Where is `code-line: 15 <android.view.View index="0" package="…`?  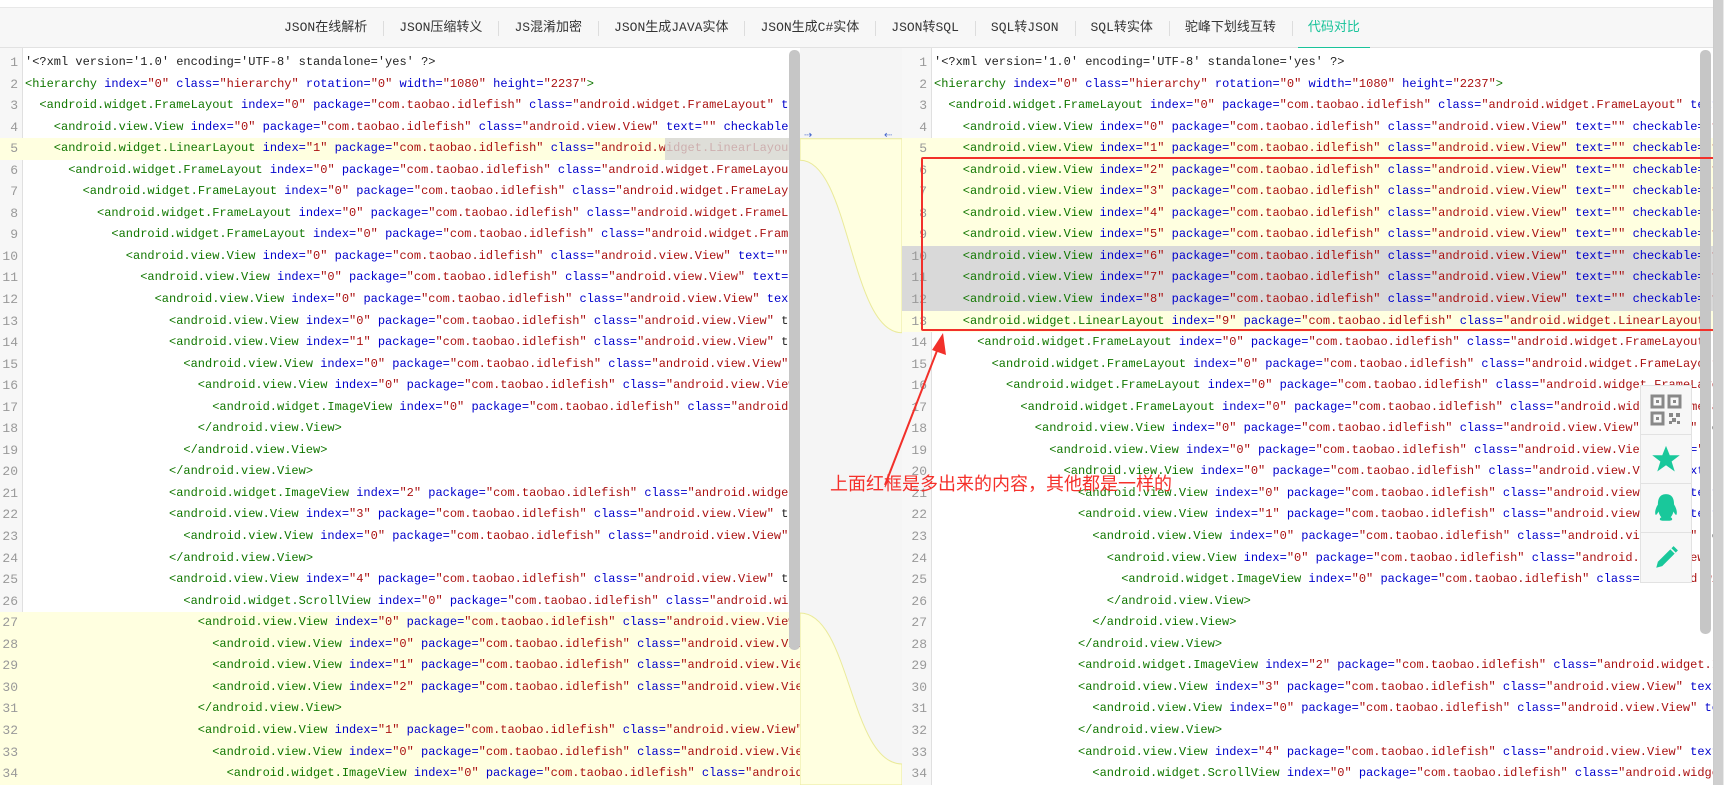 code-line: 15 <android.view.View index="0" package="… is located at coordinates (400, 365).